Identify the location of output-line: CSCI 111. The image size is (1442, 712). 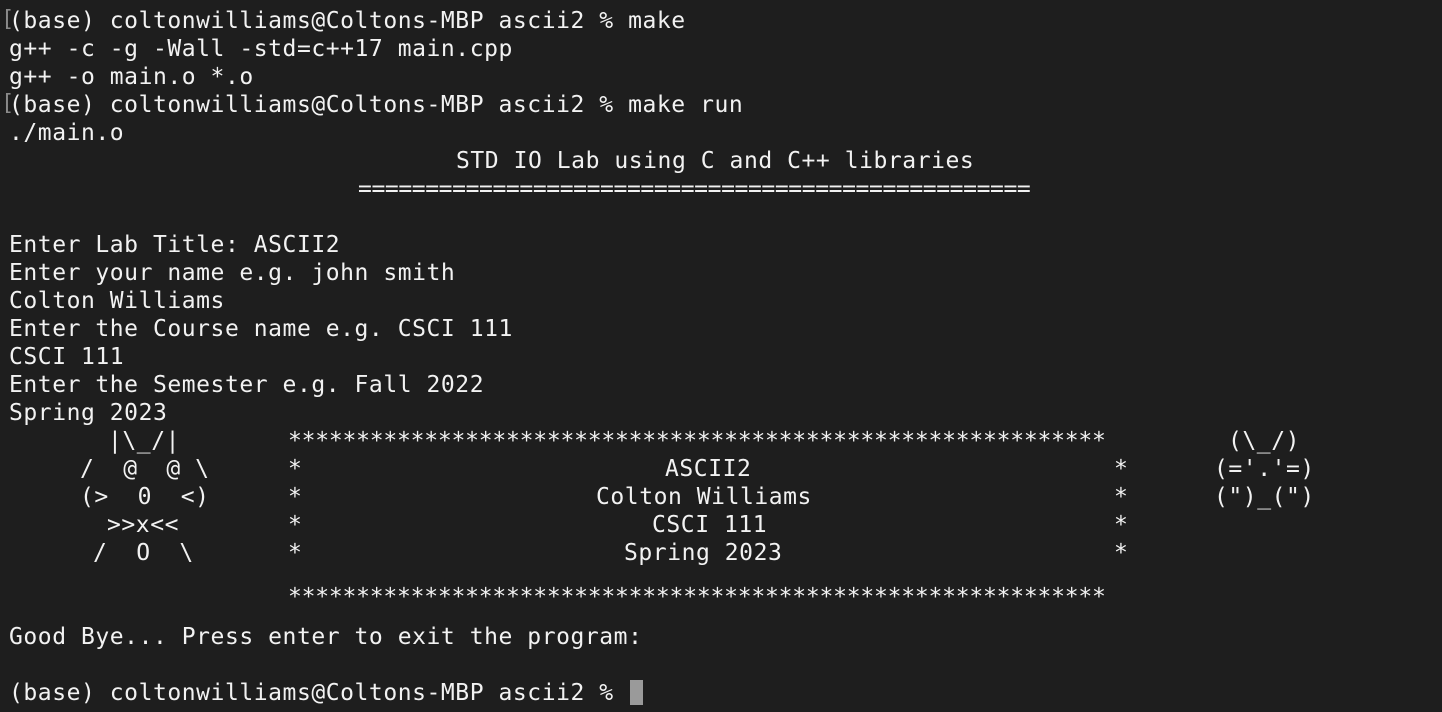
(67, 357).